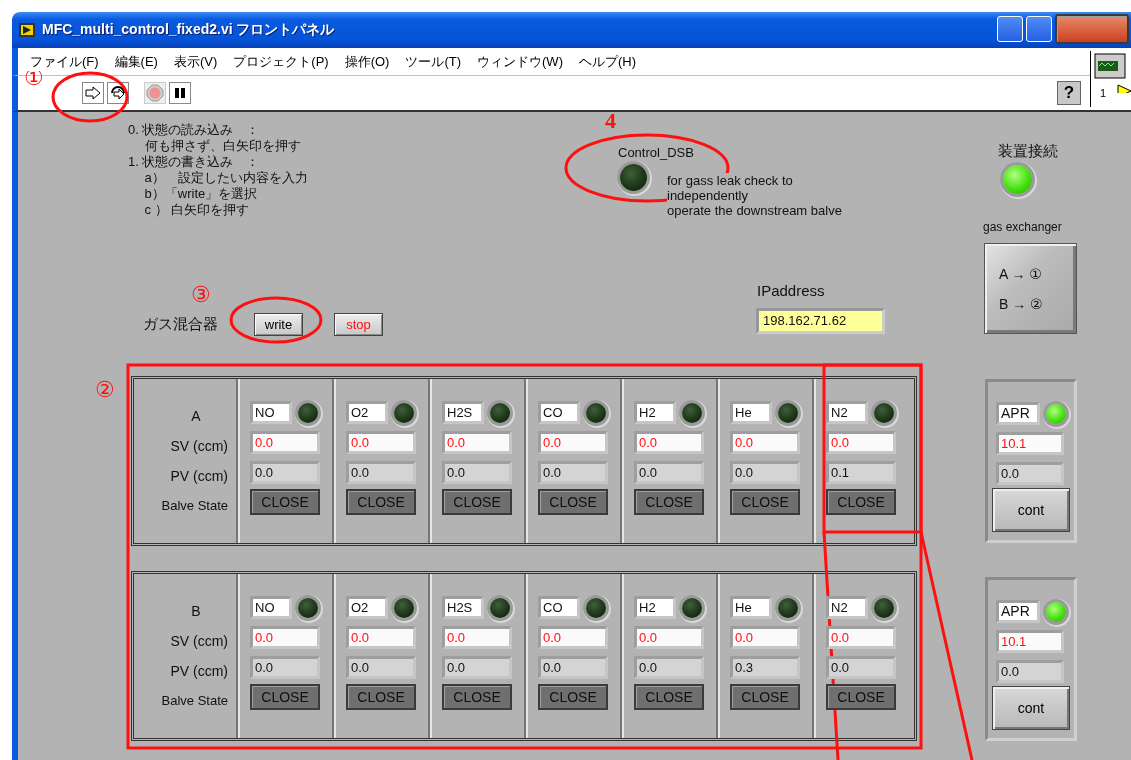 The image size is (1131, 760). I want to click on instruction-text: a） 設定したい内容を入力, so click(225, 178).